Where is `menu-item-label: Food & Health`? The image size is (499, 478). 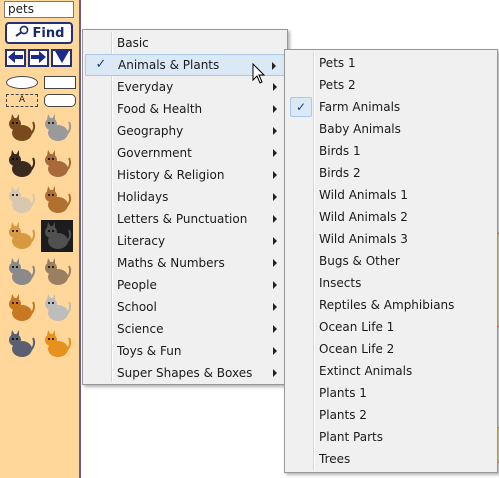 menu-item-label: Food & Health is located at coordinates (160, 109).